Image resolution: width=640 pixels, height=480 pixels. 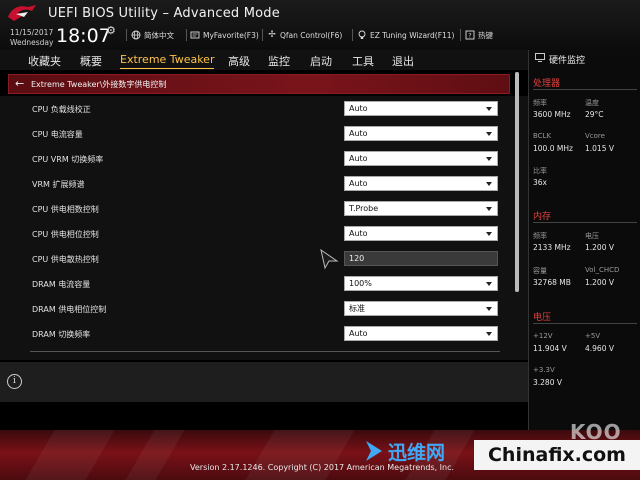 I want to click on vol-chcd-label: Vol_CHCD, so click(x=602, y=270).